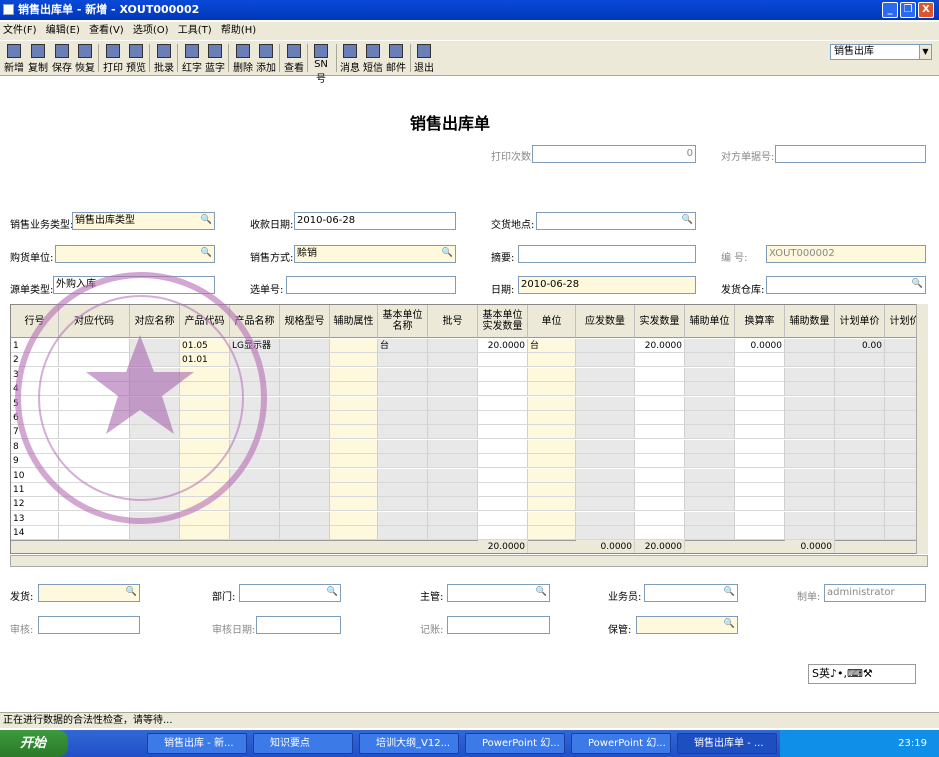  Describe the element at coordinates (38, 59) in the screenshot. I see `copy-button: 复制` at that location.